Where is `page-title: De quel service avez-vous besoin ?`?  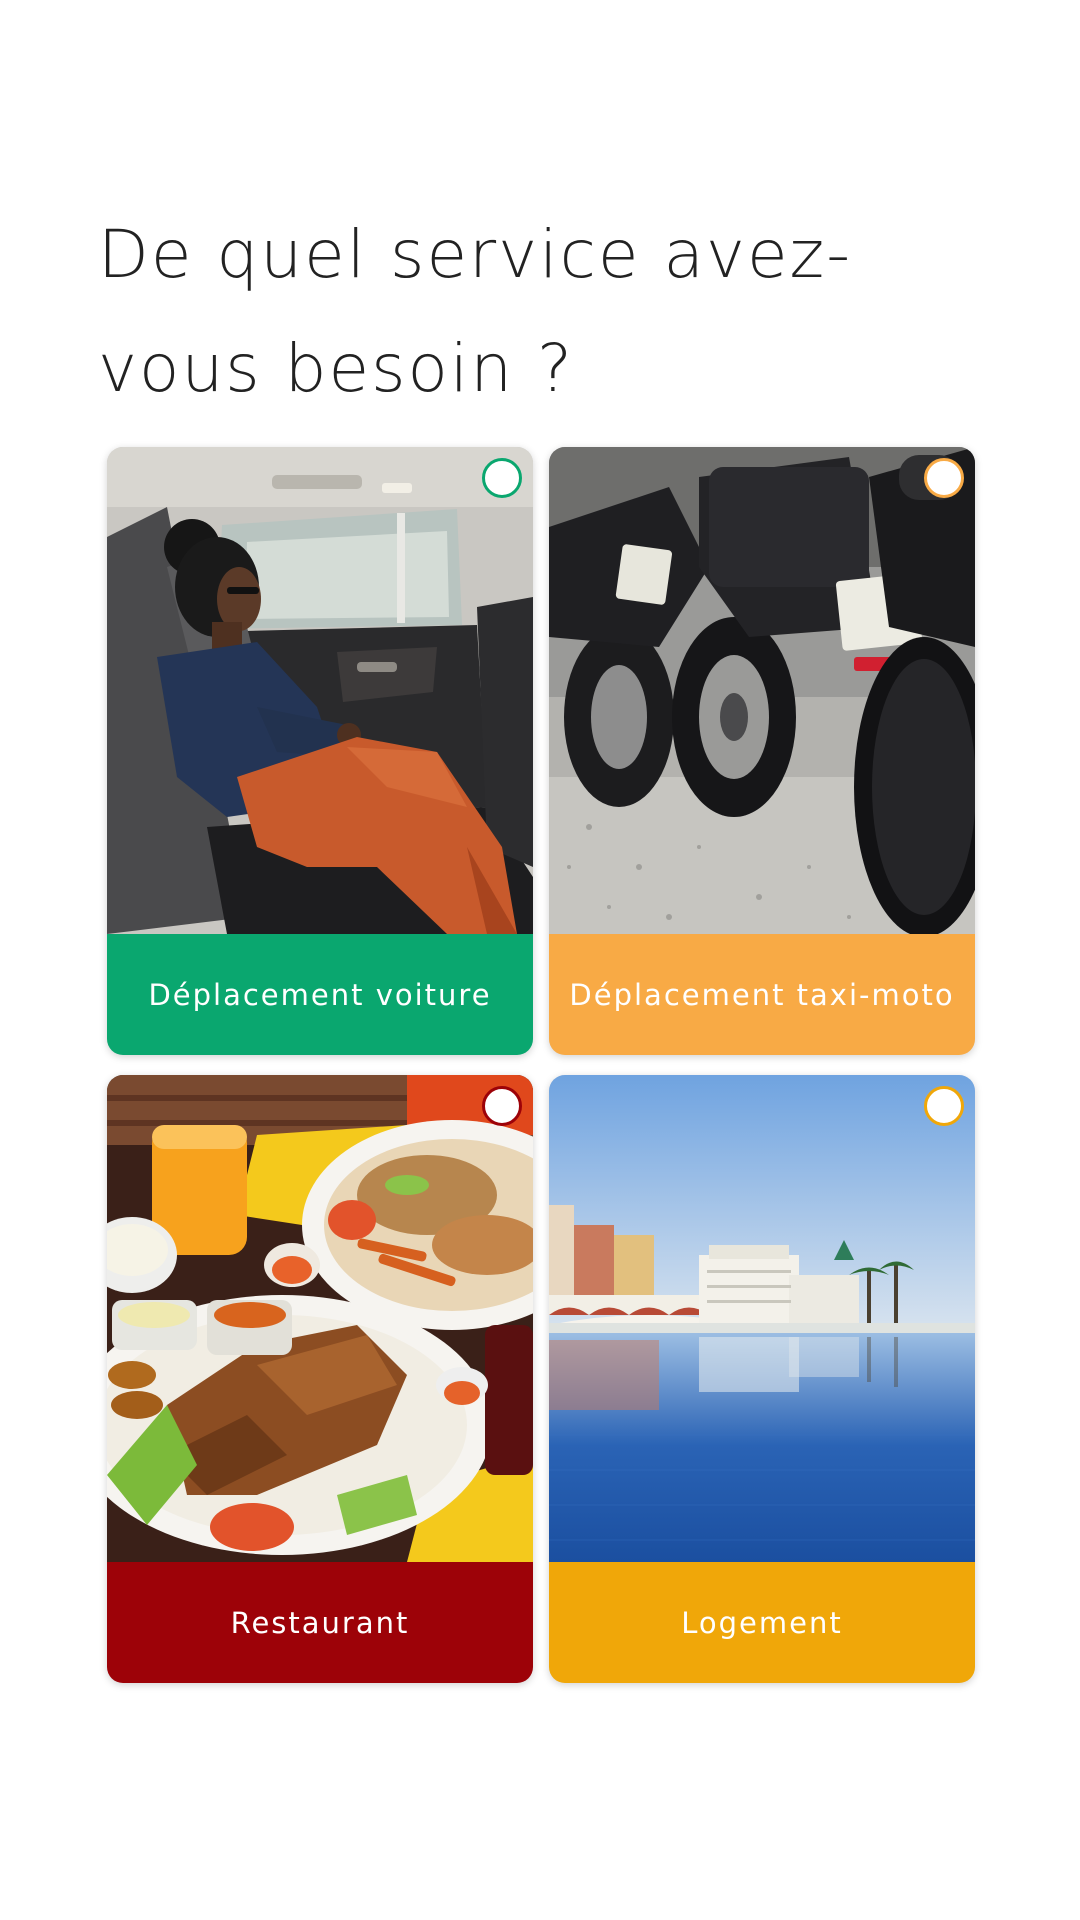
page-title: De quel service avez-vous besoin ? is located at coordinates (475, 311).